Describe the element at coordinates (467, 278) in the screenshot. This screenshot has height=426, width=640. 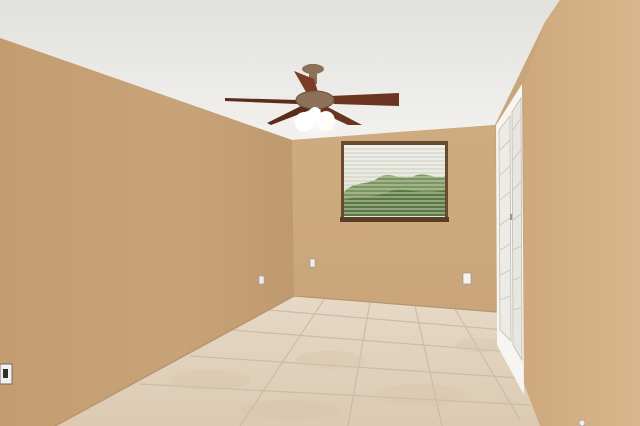
I see `outlet-back-right` at that location.